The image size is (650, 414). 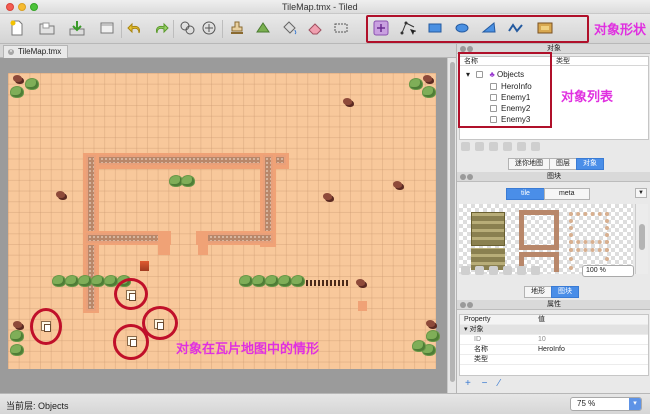 What do you see at coordinates (47, 28) in the screenshot?
I see `open-folder-icon` at bounding box center [47, 28].